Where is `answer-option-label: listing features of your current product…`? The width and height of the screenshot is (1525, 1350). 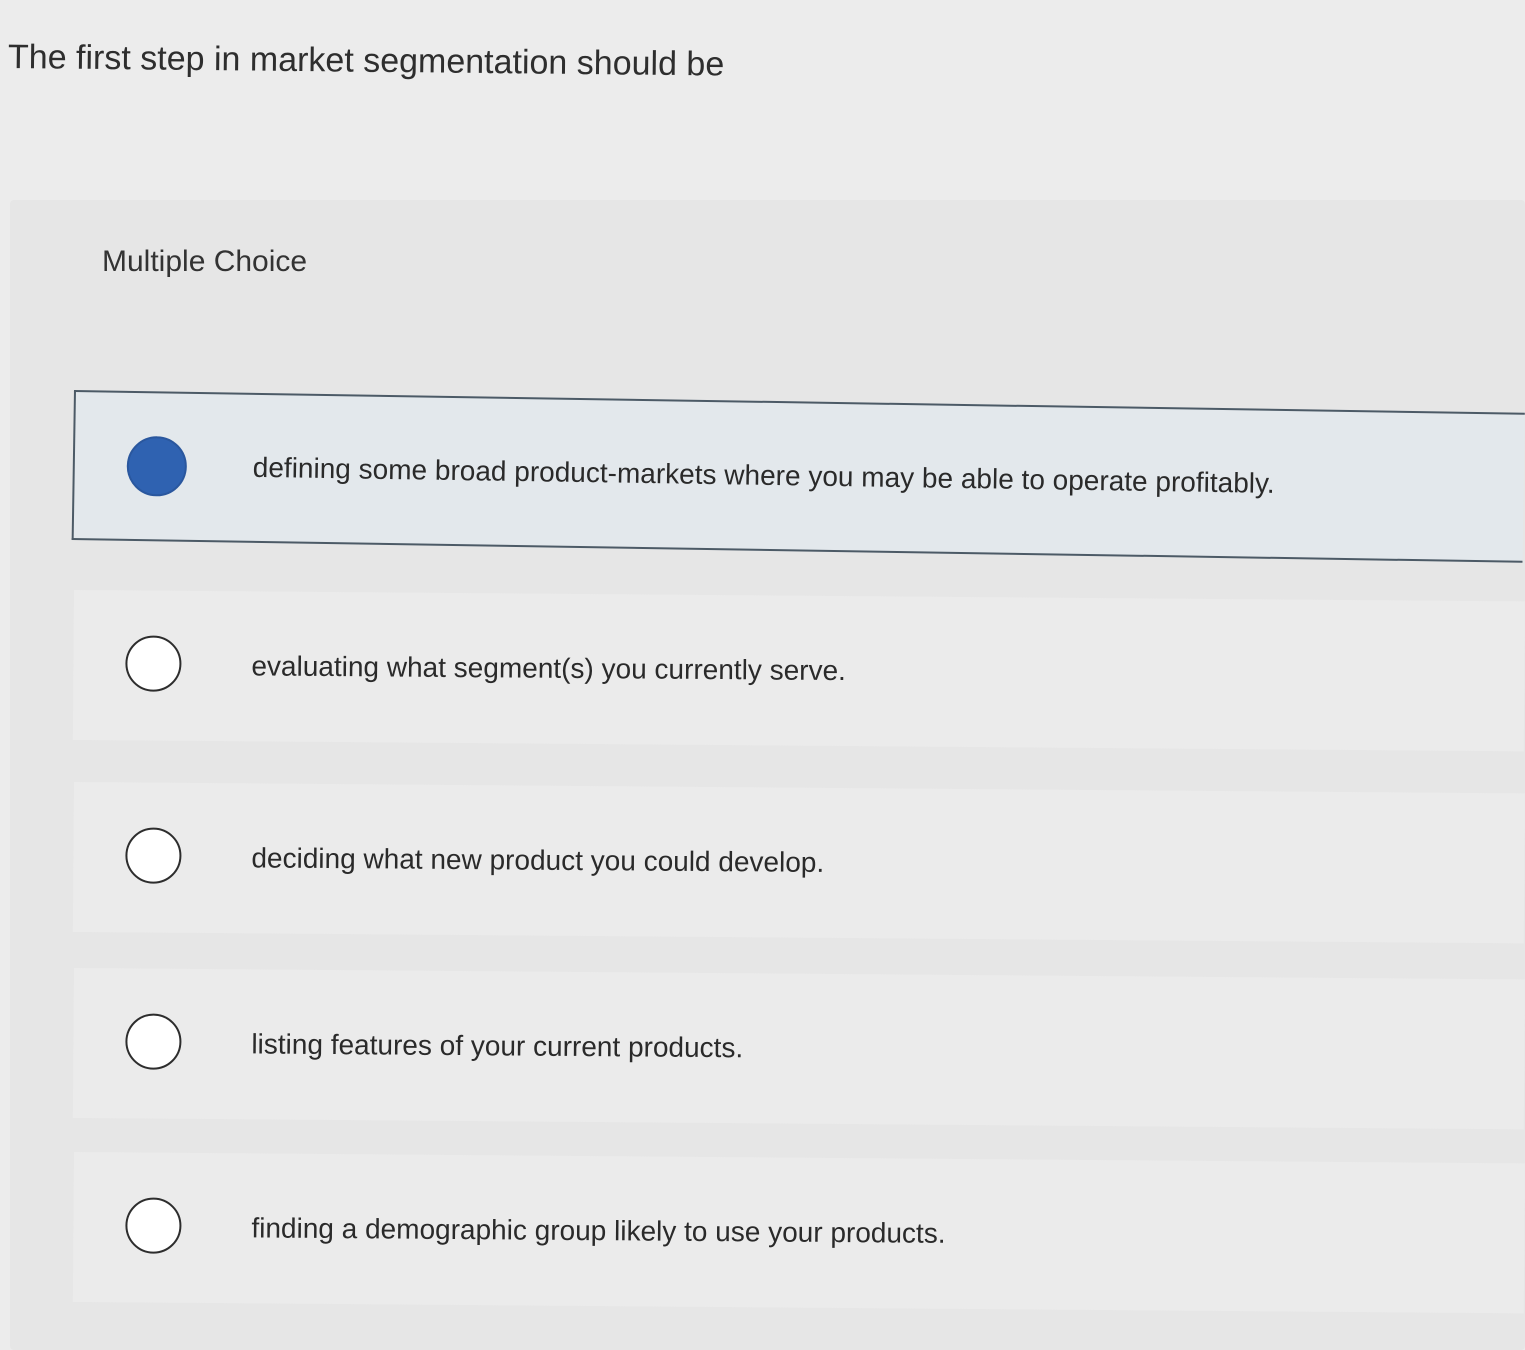 answer-option-label: listing features of your current product… is located at coordinates (497, 1046).